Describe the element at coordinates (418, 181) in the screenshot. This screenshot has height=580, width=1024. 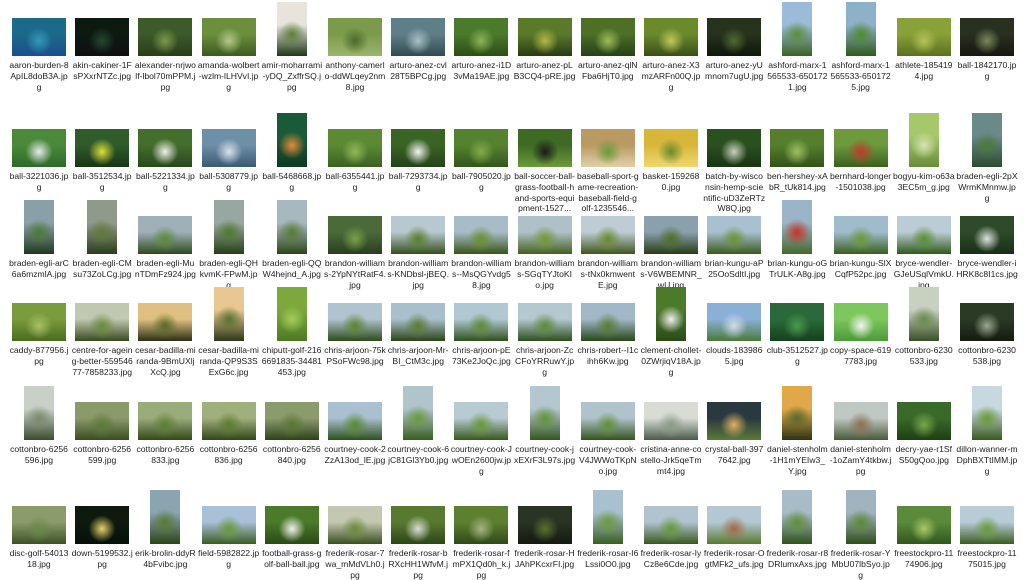
I see `file-name-label: ball-7293734.jpg` at that location.